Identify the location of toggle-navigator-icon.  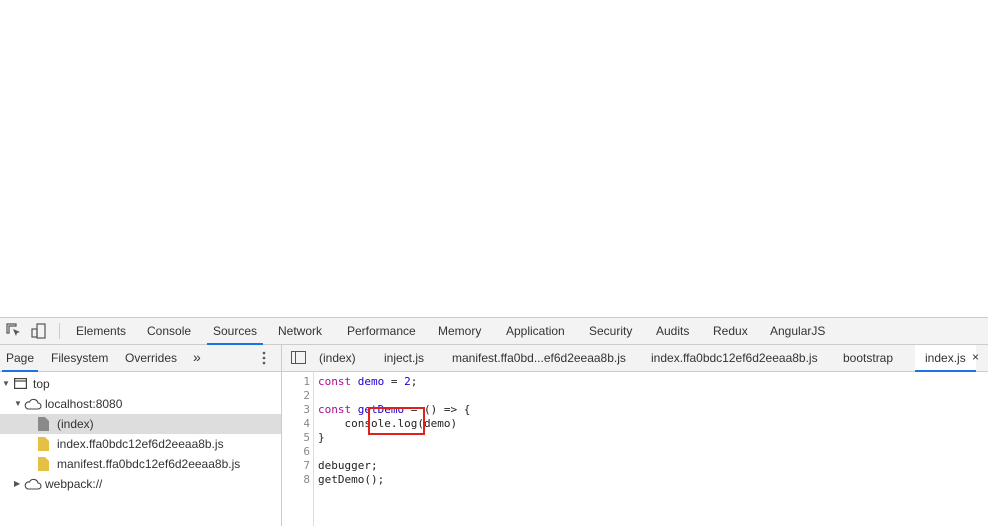
(298, 357).